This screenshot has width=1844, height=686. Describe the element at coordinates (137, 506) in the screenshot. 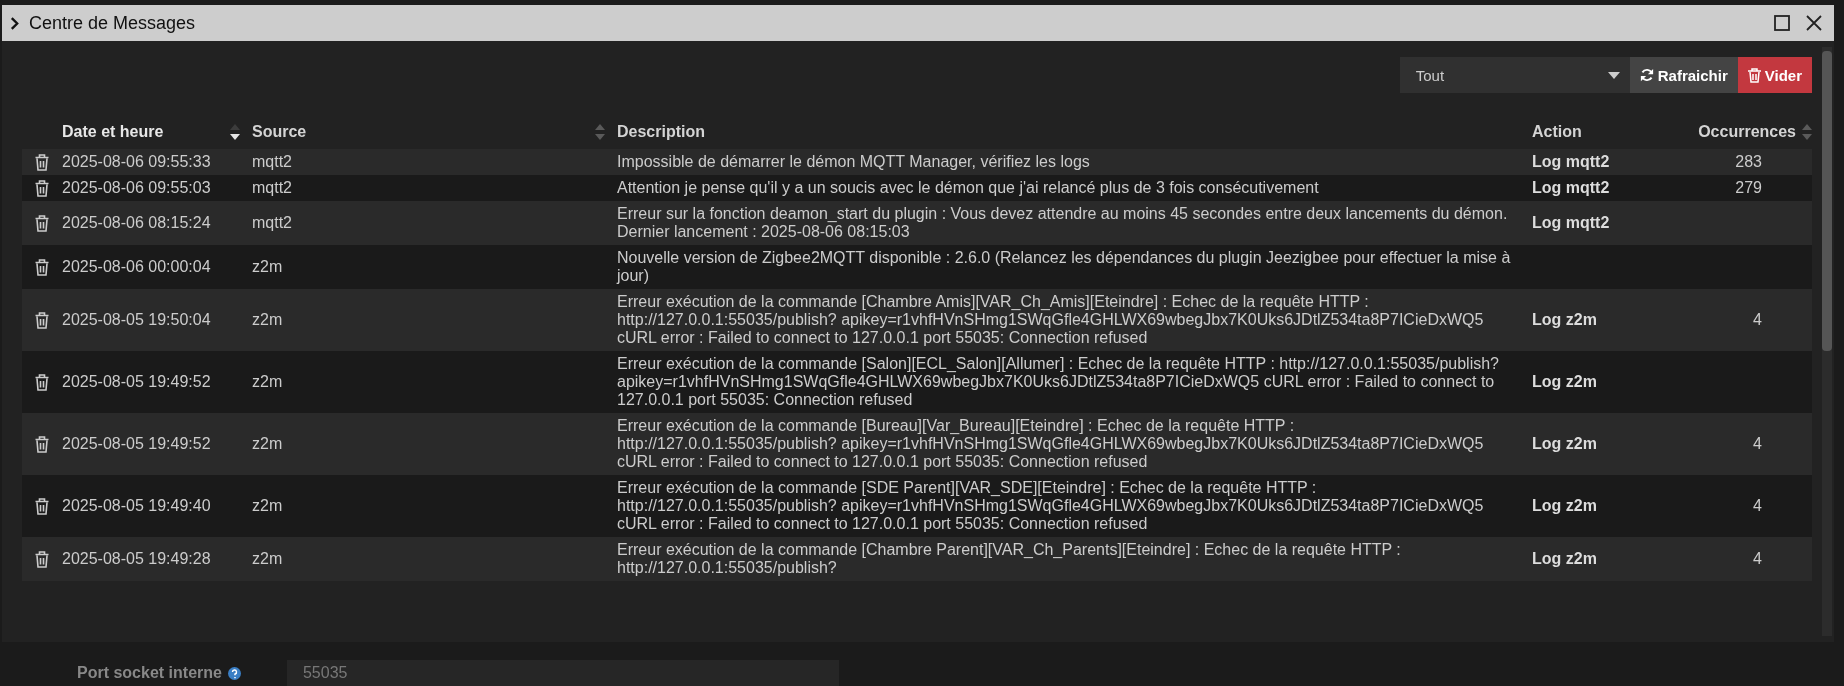

I see `table-cell-text: 2025-08-05 19:49:40` at that location.